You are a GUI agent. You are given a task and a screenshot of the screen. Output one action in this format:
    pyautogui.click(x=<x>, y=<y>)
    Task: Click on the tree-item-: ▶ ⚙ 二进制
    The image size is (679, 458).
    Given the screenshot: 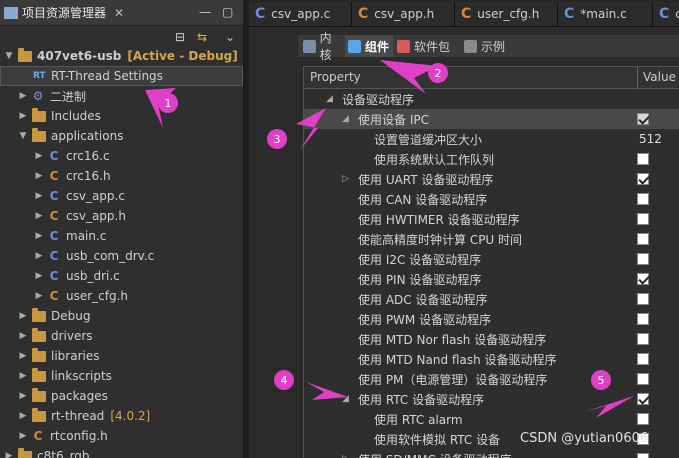 What is the action you would take?
    pyautogui.click(x=121, y=96)
    